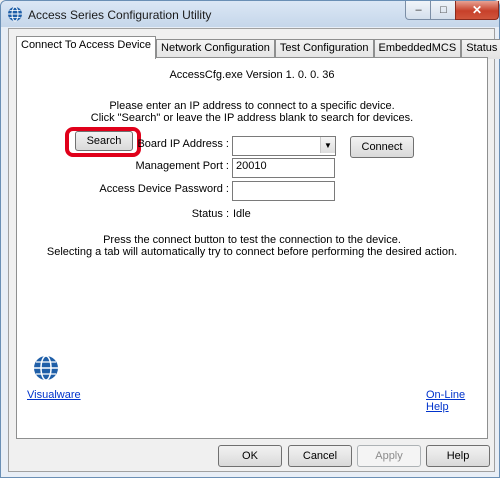  Describe the element at coordinates (327, 145) in the screenshot. I see `chevron-down-icon: ▼` at that location.